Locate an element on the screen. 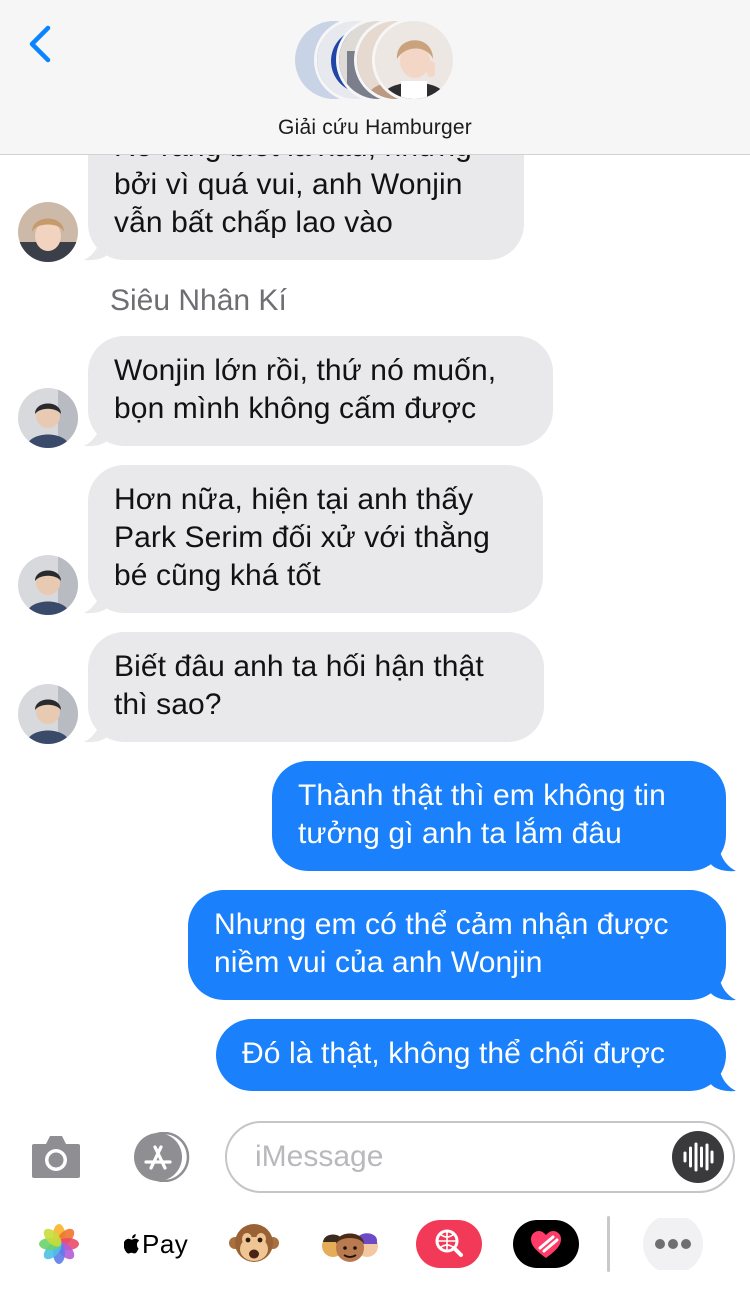 This screenshot has height=1289, width=750. incoming-message-bubble: Biết đâu anh ta hối hận thật thì sao? is located at coordinates (316, 687).